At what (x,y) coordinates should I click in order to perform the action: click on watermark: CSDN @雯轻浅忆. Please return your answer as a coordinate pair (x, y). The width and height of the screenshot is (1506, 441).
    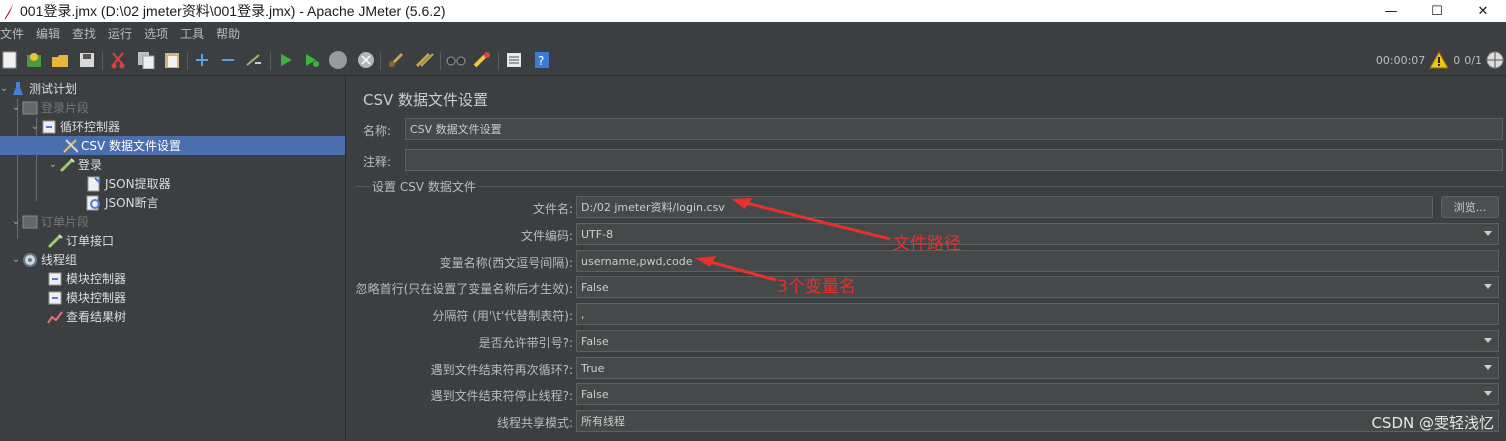
    Looking at the image, I should click on (1432, 423).